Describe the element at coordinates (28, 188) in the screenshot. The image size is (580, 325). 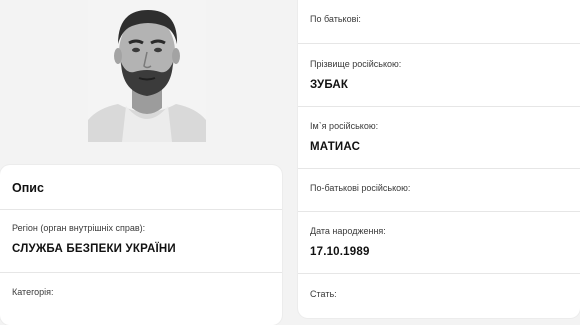
I see `description-card-title: Опис` at that location.